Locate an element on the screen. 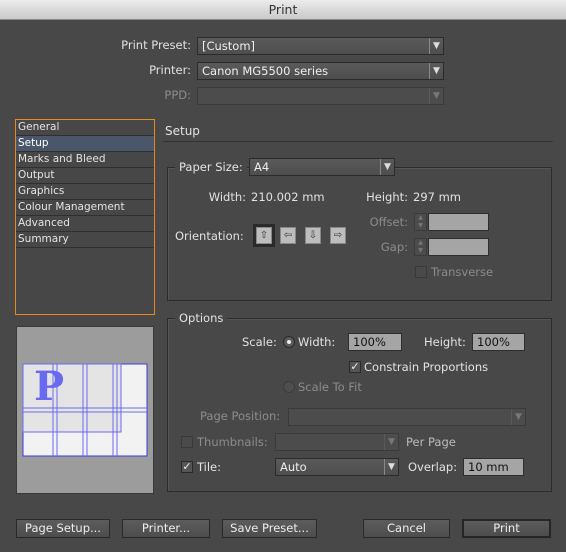 The width and height of the screenshot is (566, 552). thumbnails-dropdown: ▼ is located at coordinates (337, 442).